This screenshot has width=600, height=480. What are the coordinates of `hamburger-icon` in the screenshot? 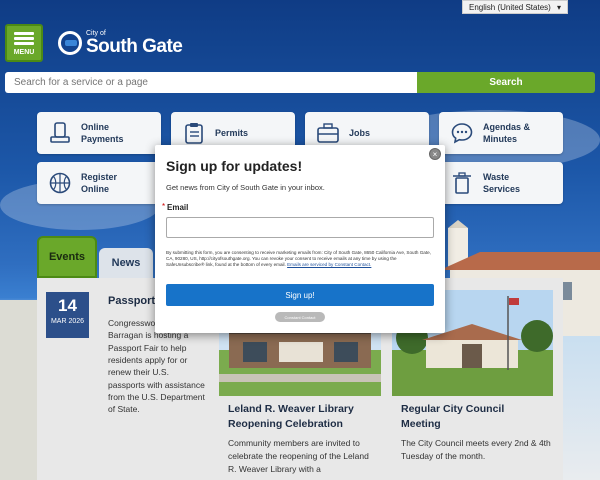 It's located at (24, 38).